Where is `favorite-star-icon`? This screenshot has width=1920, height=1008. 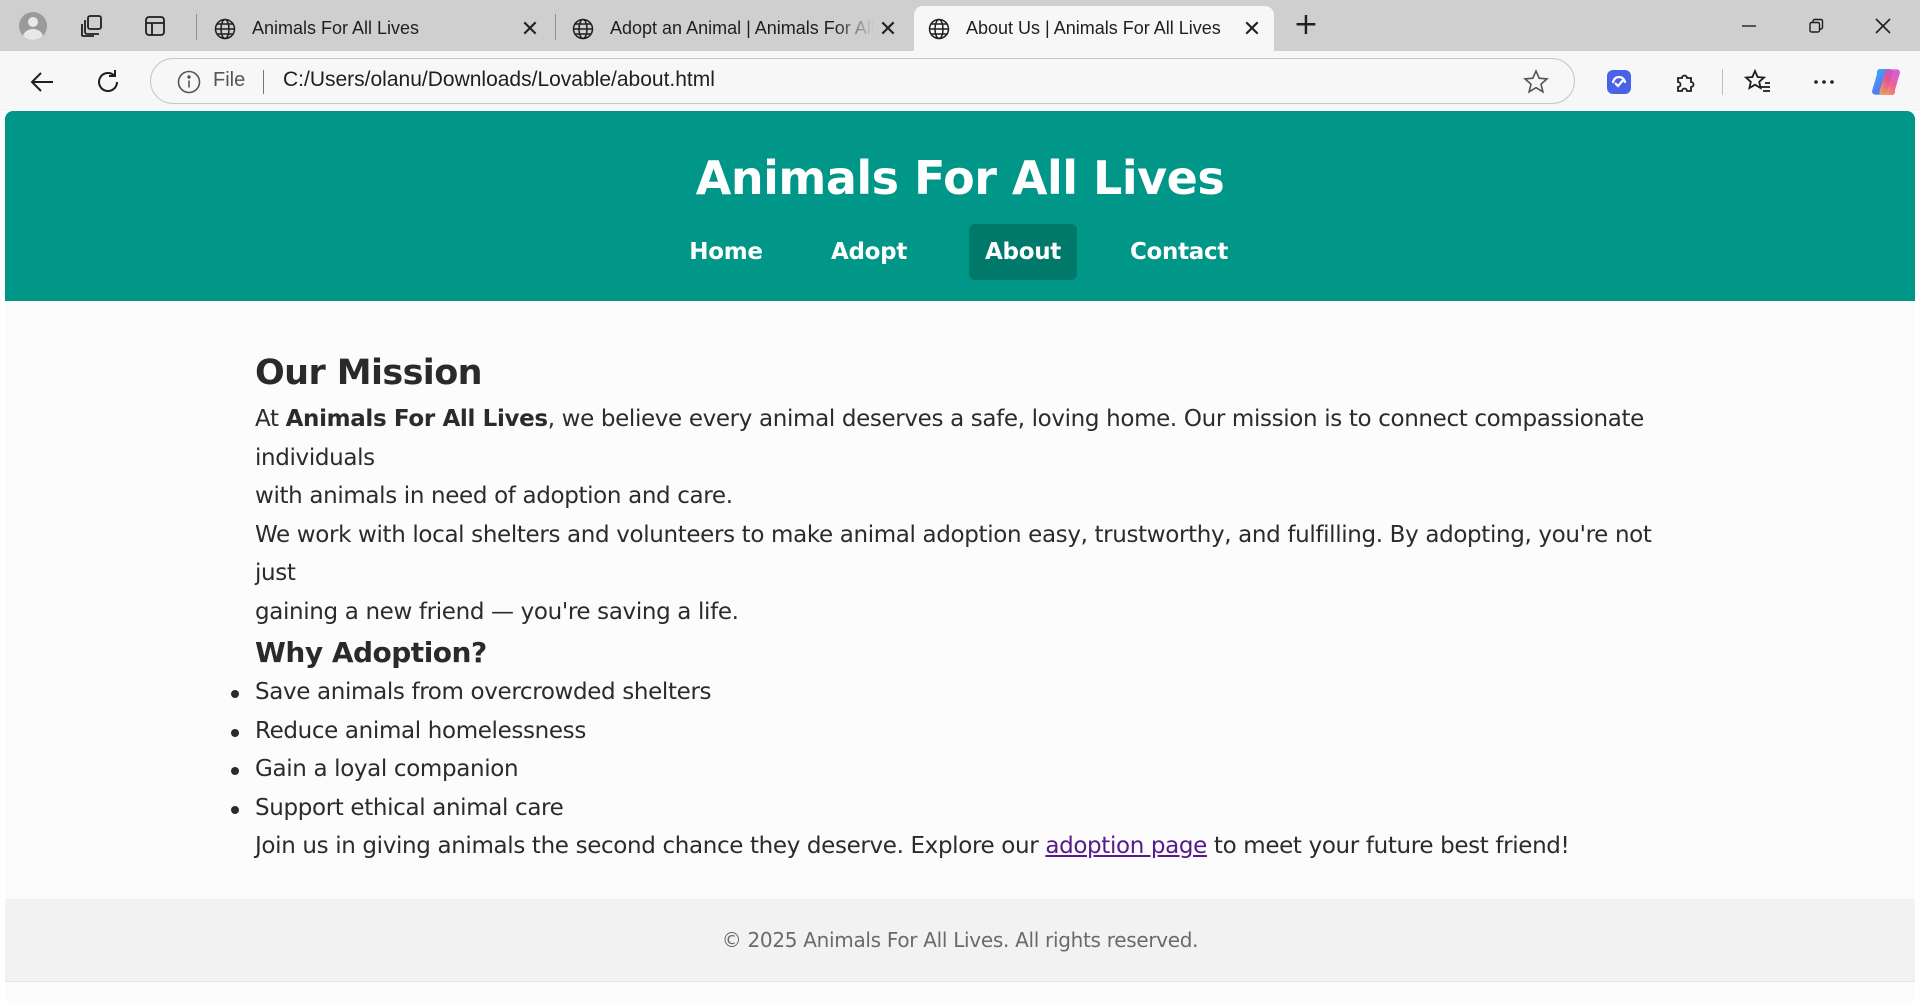 favorite-star-icon is located at coordinates (1536, 82).